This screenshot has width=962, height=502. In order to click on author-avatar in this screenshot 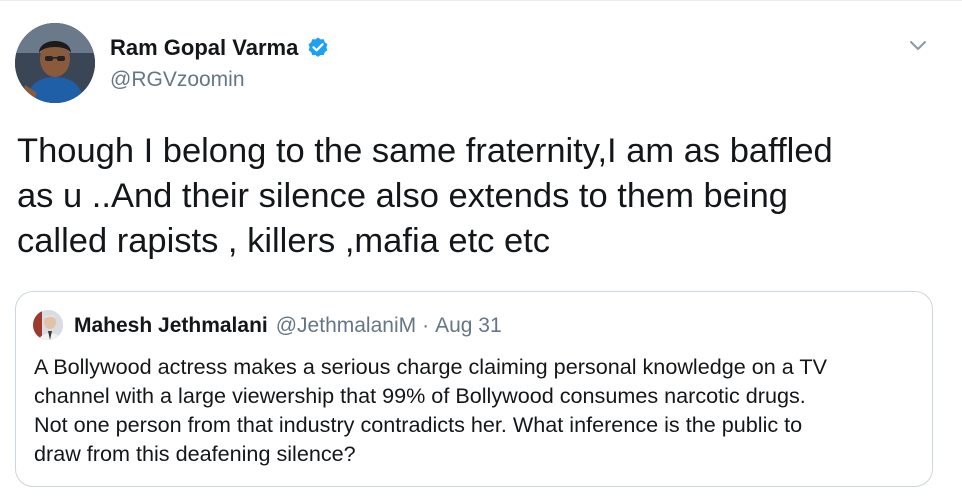, I will do `click(55, 63)`.